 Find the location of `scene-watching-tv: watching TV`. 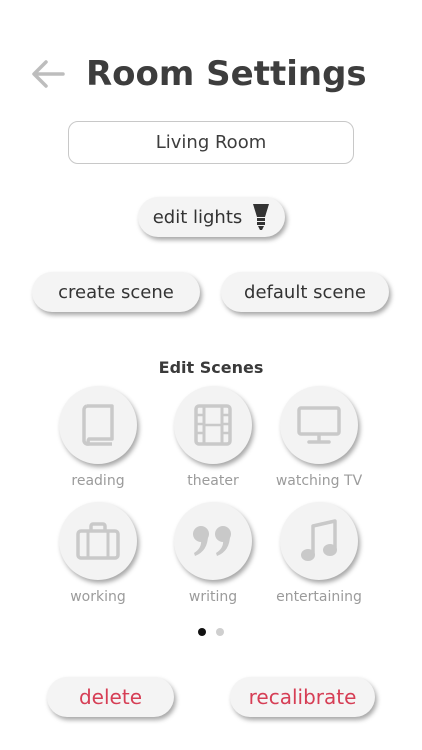

scene-watching-tv: watching TV is located at coordinates (319, 437).